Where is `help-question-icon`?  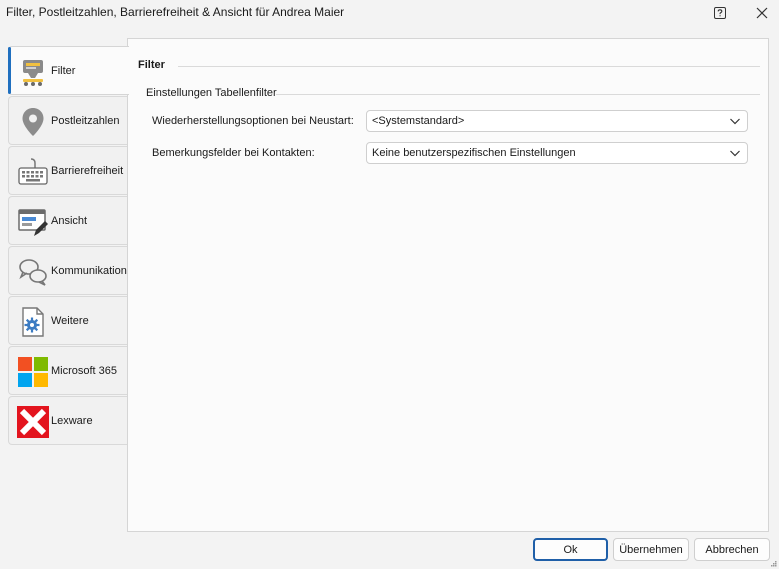 help-question-icon is located at coordinates (720, 13).